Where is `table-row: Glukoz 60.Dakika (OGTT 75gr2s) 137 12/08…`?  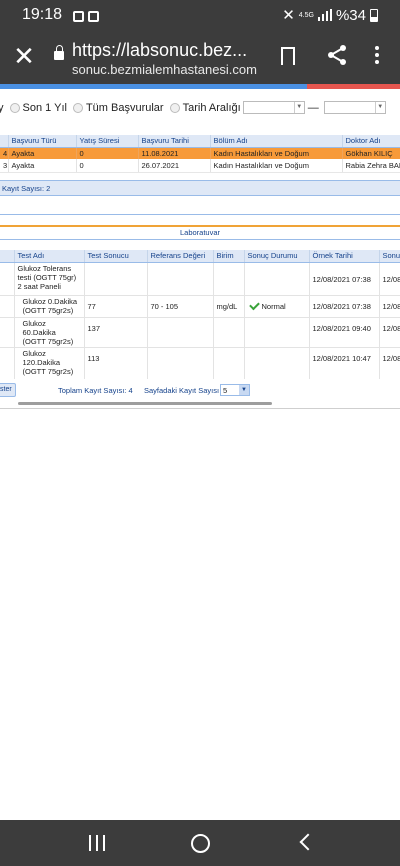 table-row: Glukoz 60.Dakika (OGTT 75gr2s) 137 12/08… is located at coordinates (200, 332).